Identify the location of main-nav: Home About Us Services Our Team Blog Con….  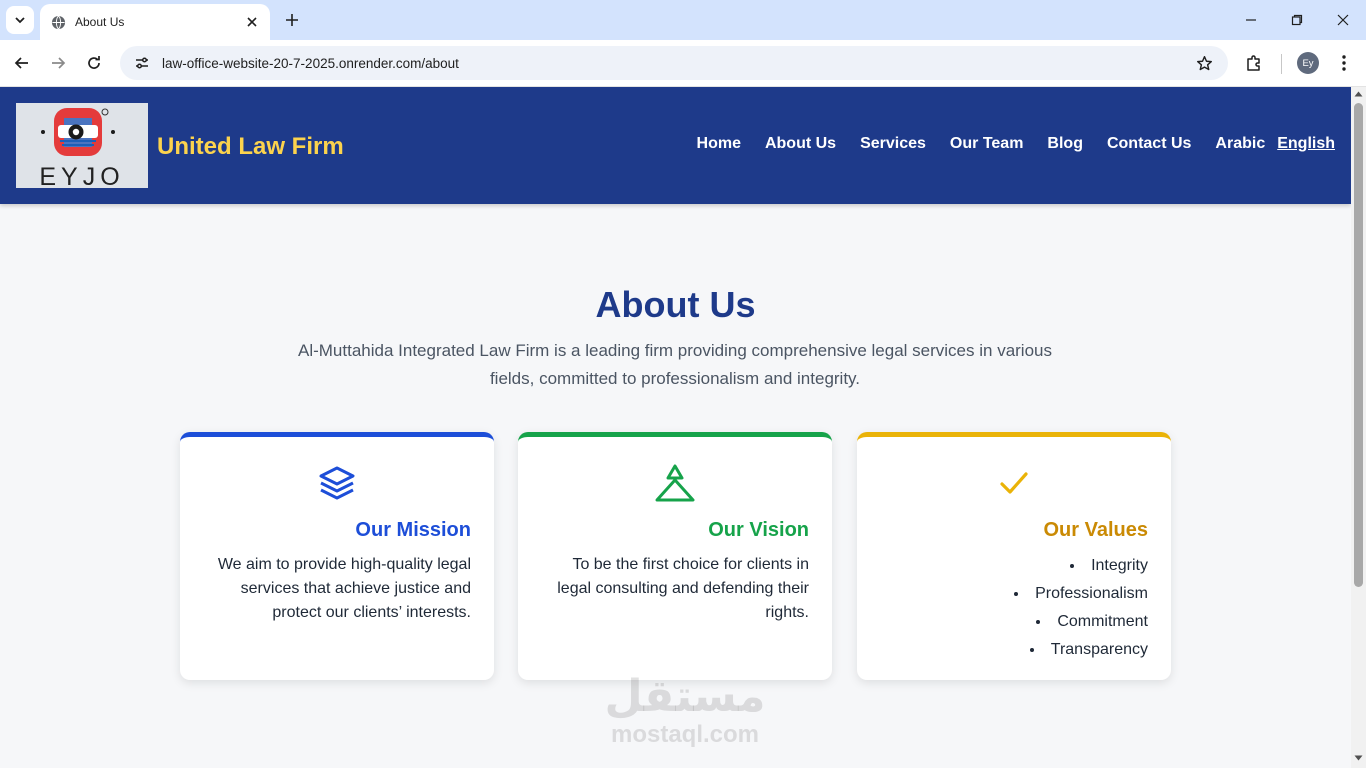
(1004, 144).